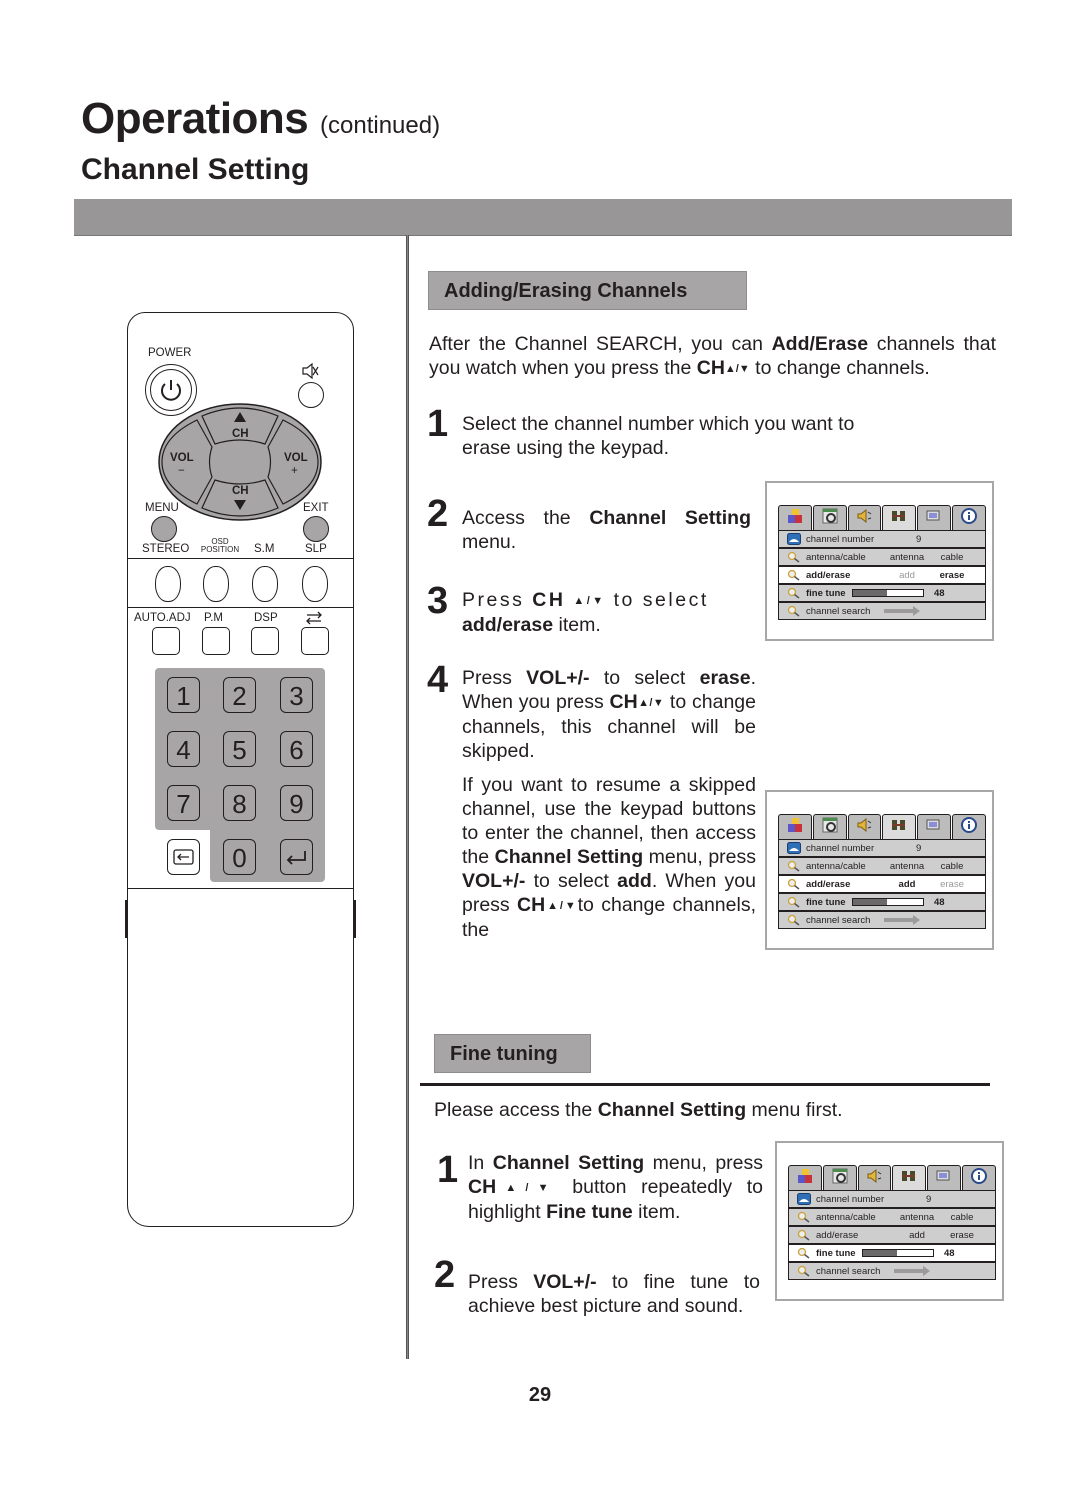 The width and height of the screenshot is (1080, 1507). What do you see at coordinates (830, 827) in the screenshot?
I see `setup-icon` at bounding box center [830, 827].